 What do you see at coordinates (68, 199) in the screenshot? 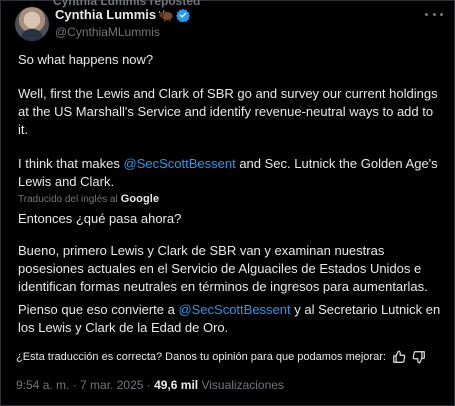
I see `translated-by-label: Traducido del inglés al` at bounding box center [68, 199].